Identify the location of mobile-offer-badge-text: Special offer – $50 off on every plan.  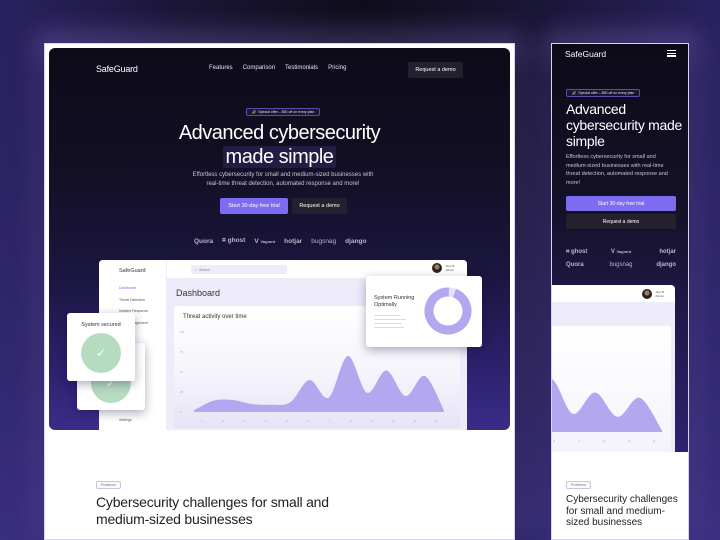
(606, 93).